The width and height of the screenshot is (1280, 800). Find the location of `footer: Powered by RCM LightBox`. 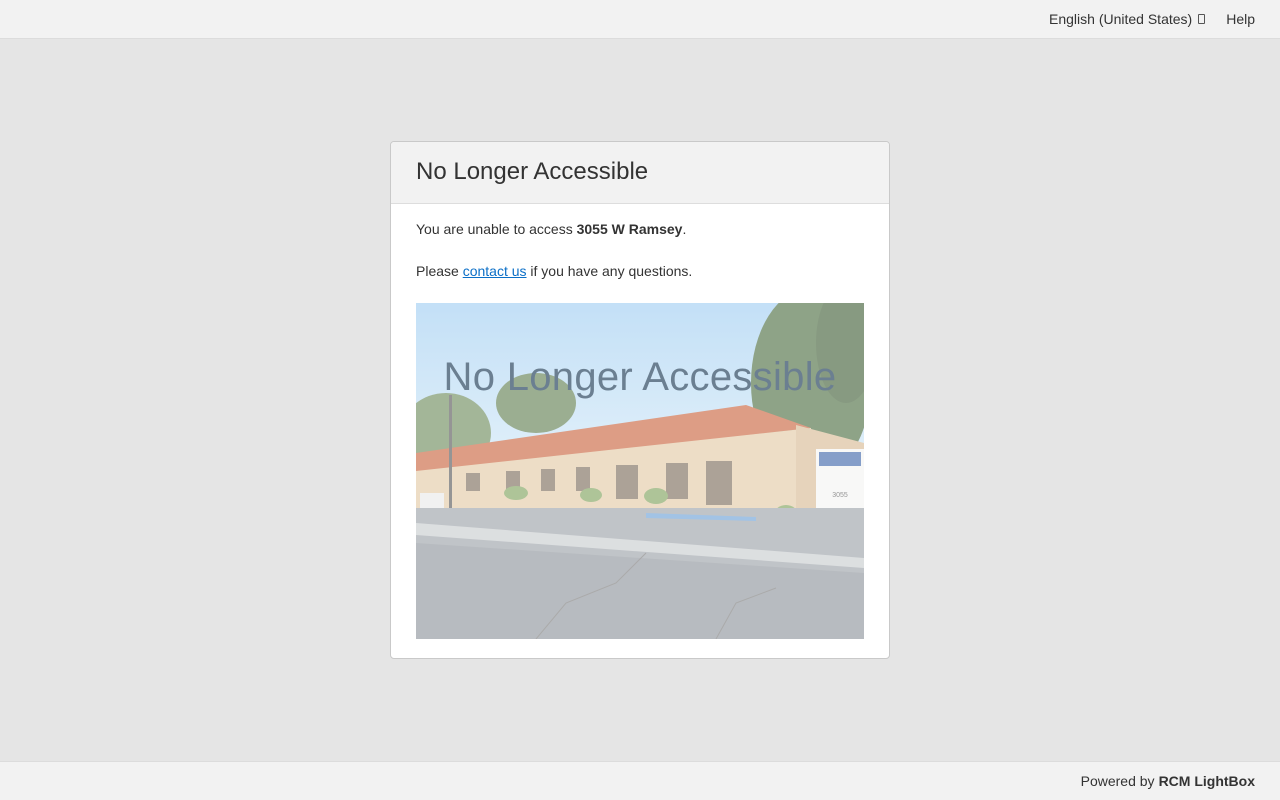

footer: Powered by RCM LightBox is located at coordinates (640, 780).